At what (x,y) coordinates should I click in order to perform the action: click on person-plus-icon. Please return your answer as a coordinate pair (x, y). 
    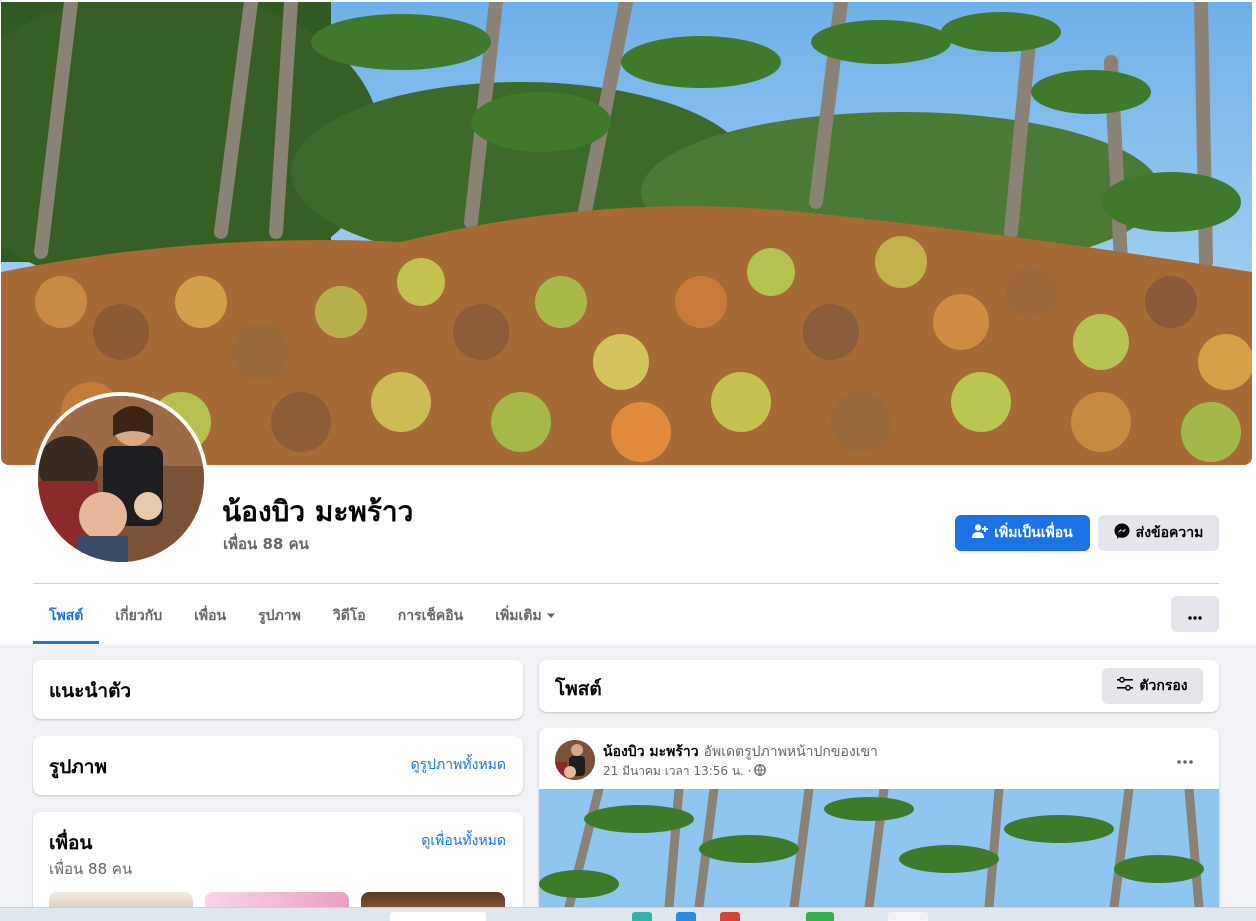
    Looking at the image, I should click on (980, 533).